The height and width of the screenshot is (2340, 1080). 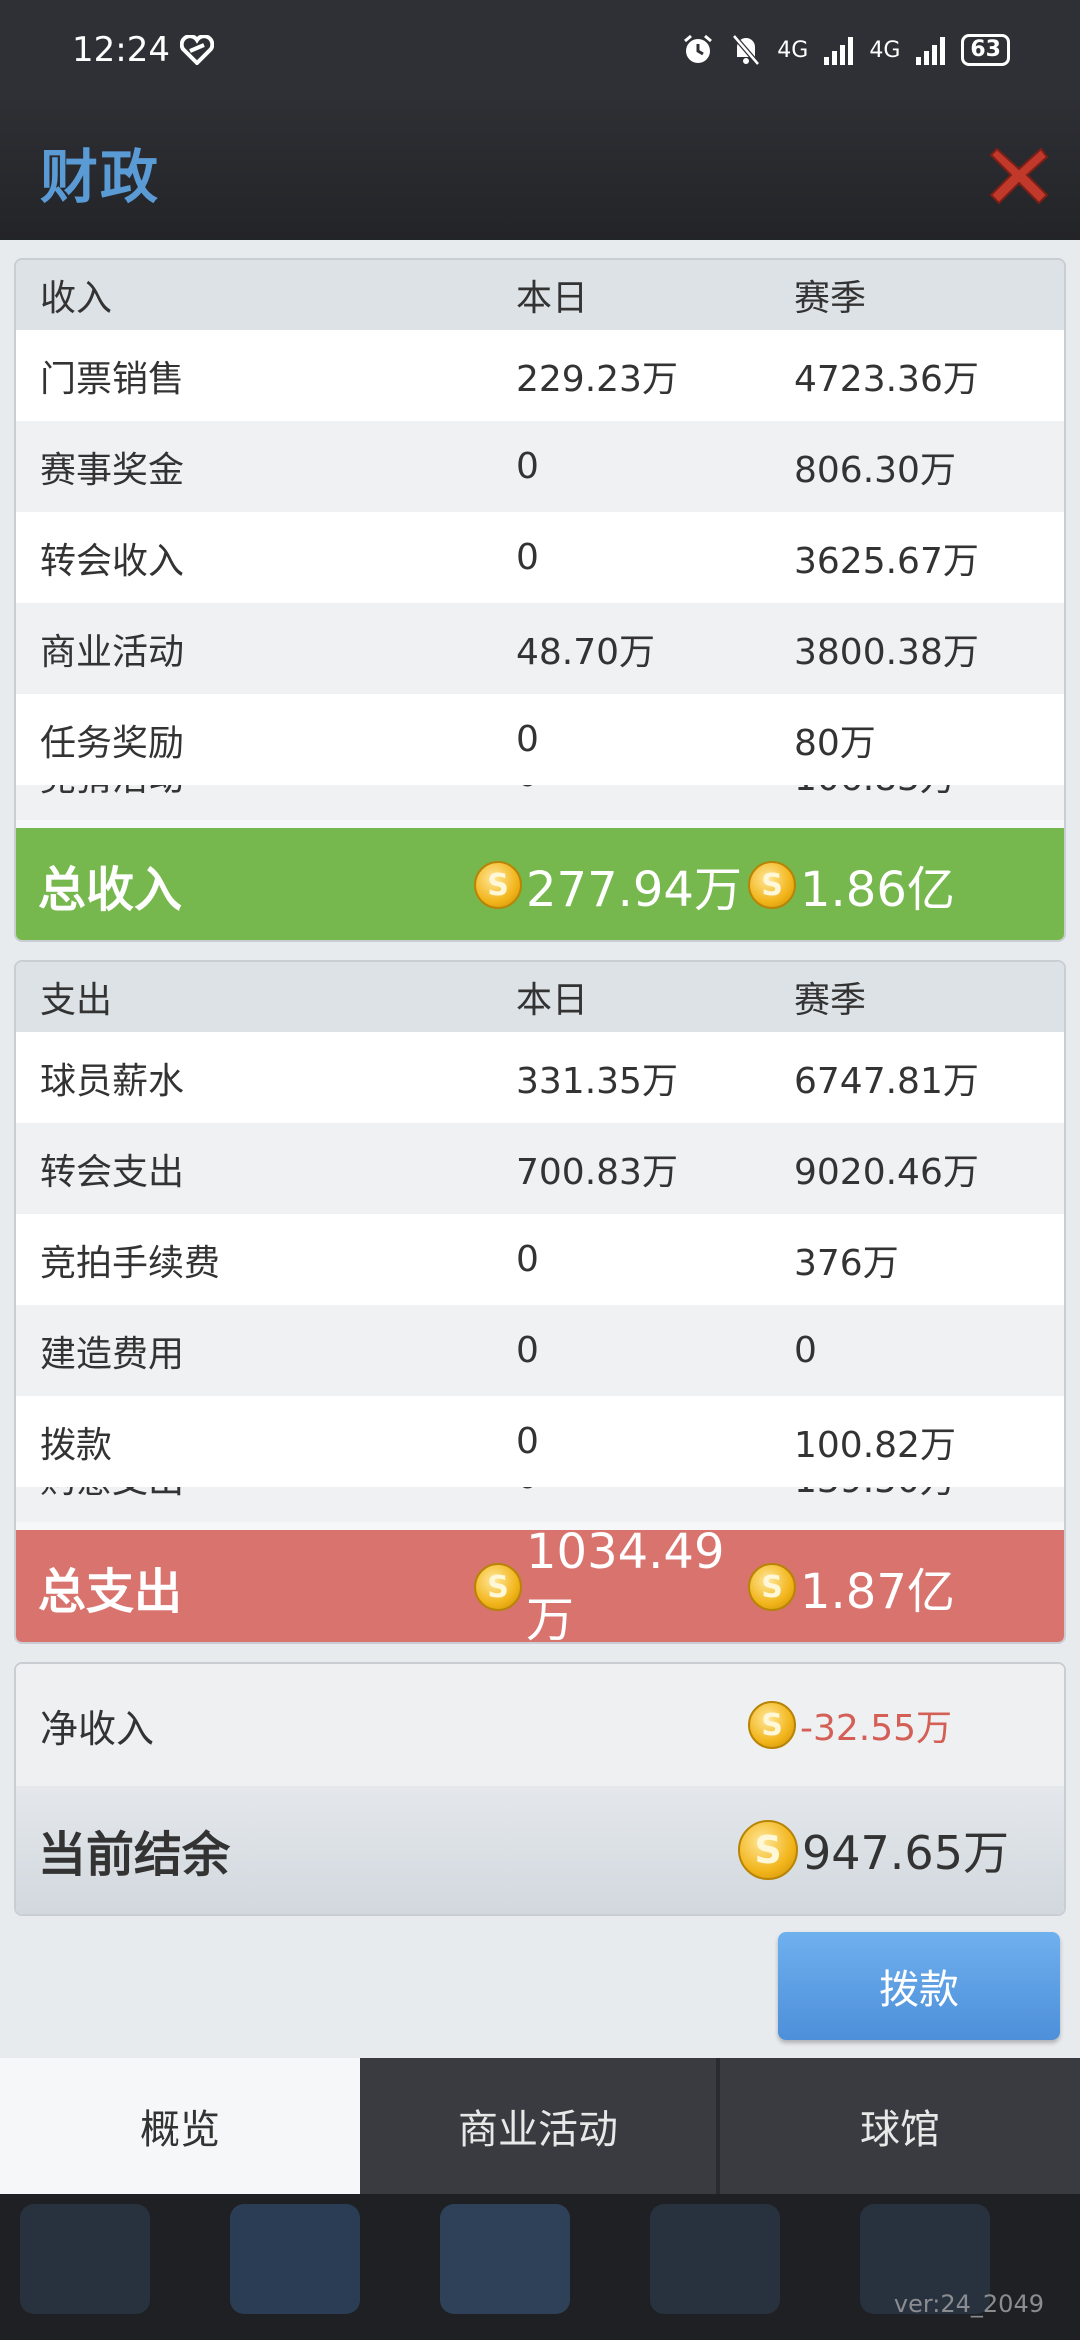 I want to click on appropriate-funds-button: 拨款, so click(x=919, y=1986).